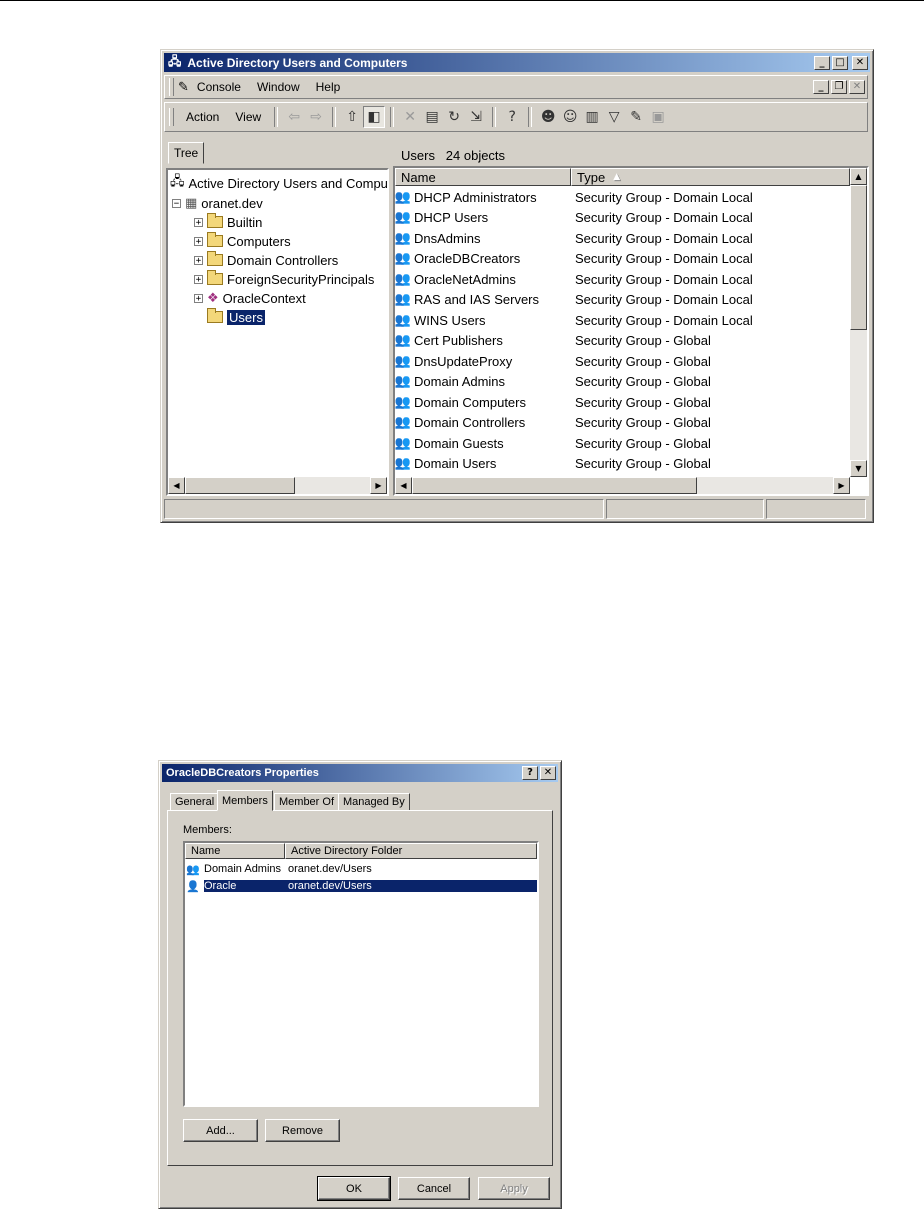  I want to click on tab-general: General, so click(195, 802).